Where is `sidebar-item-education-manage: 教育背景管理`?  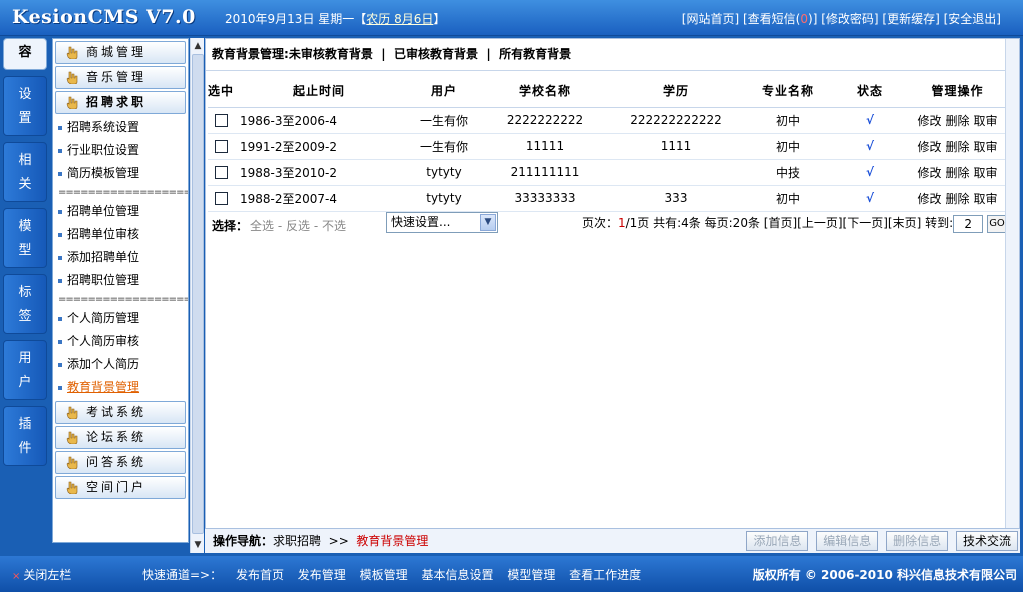 sidebar-item-education-manage: 教育背景管理 is located at coordinates (120, 387).